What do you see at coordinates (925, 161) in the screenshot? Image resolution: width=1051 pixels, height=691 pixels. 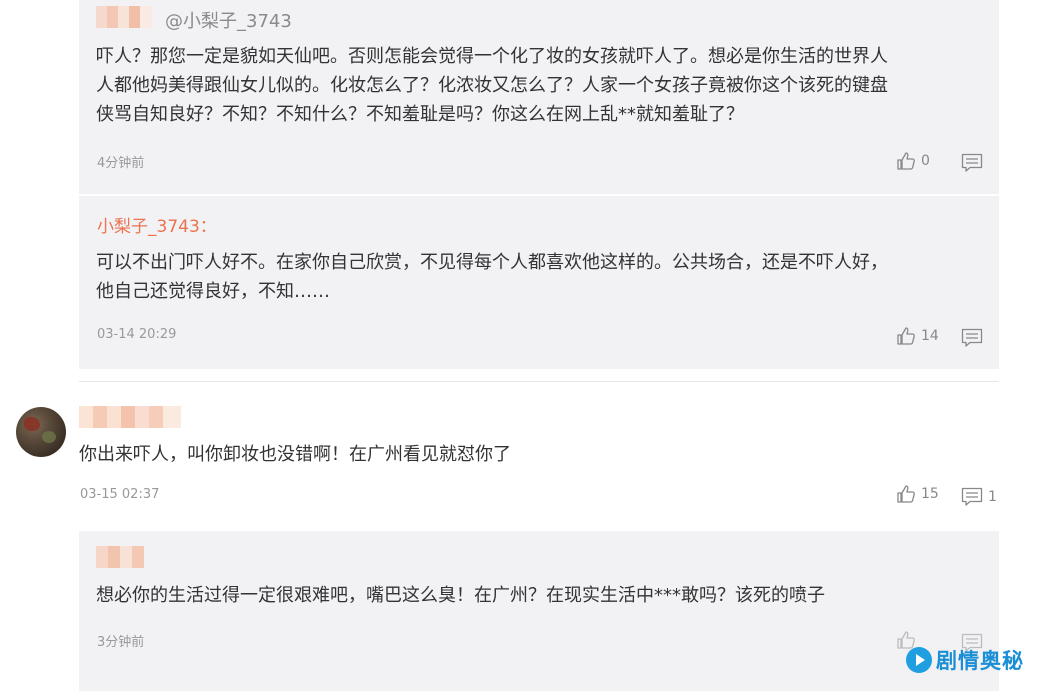 I see `like-count: 0` at bounding box center [925, 161].